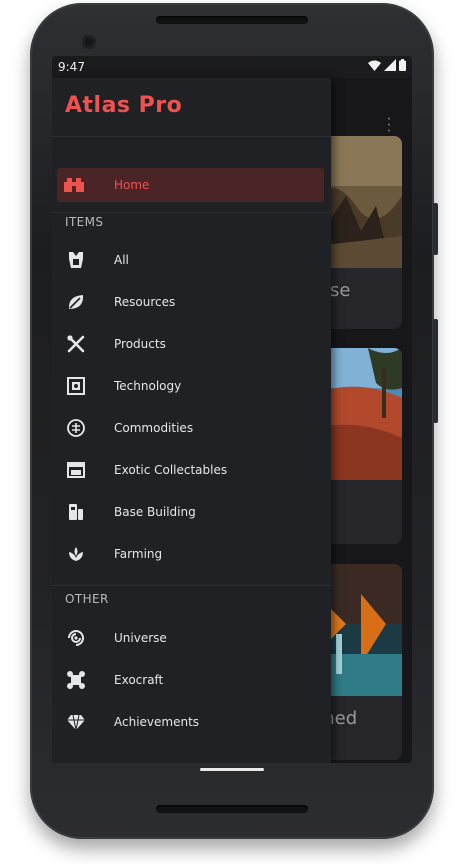  I want to click on drawer-item-exocraft: Exocraft, so click(191, 681).